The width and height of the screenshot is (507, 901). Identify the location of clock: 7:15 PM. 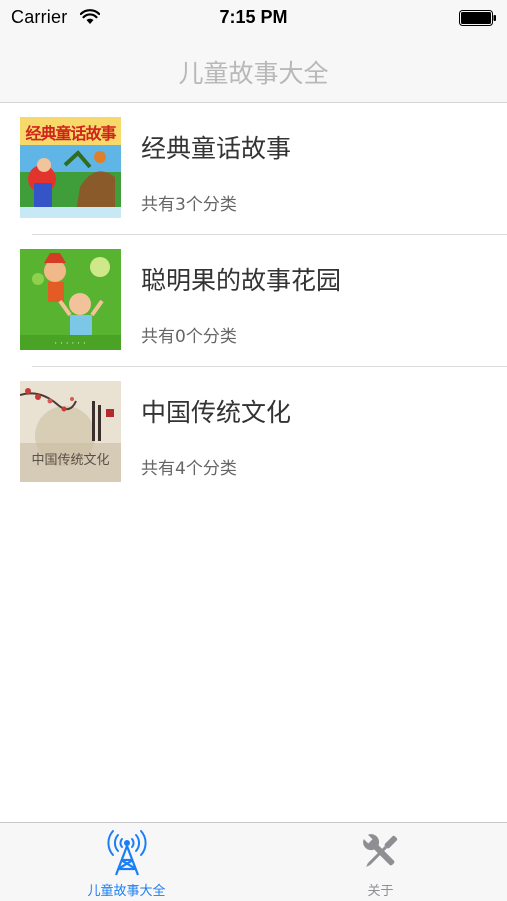
(253, 17).